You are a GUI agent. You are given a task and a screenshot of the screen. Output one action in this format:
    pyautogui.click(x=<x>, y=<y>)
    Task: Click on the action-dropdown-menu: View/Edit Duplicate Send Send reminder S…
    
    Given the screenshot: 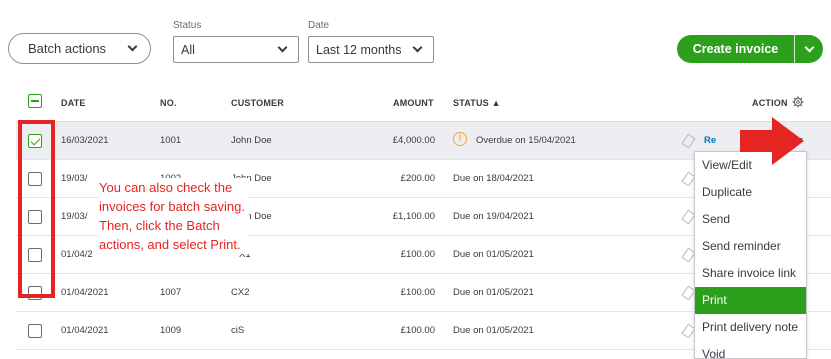 What is the action you would take?
    pyautogui.click(x=750, y=255)
    